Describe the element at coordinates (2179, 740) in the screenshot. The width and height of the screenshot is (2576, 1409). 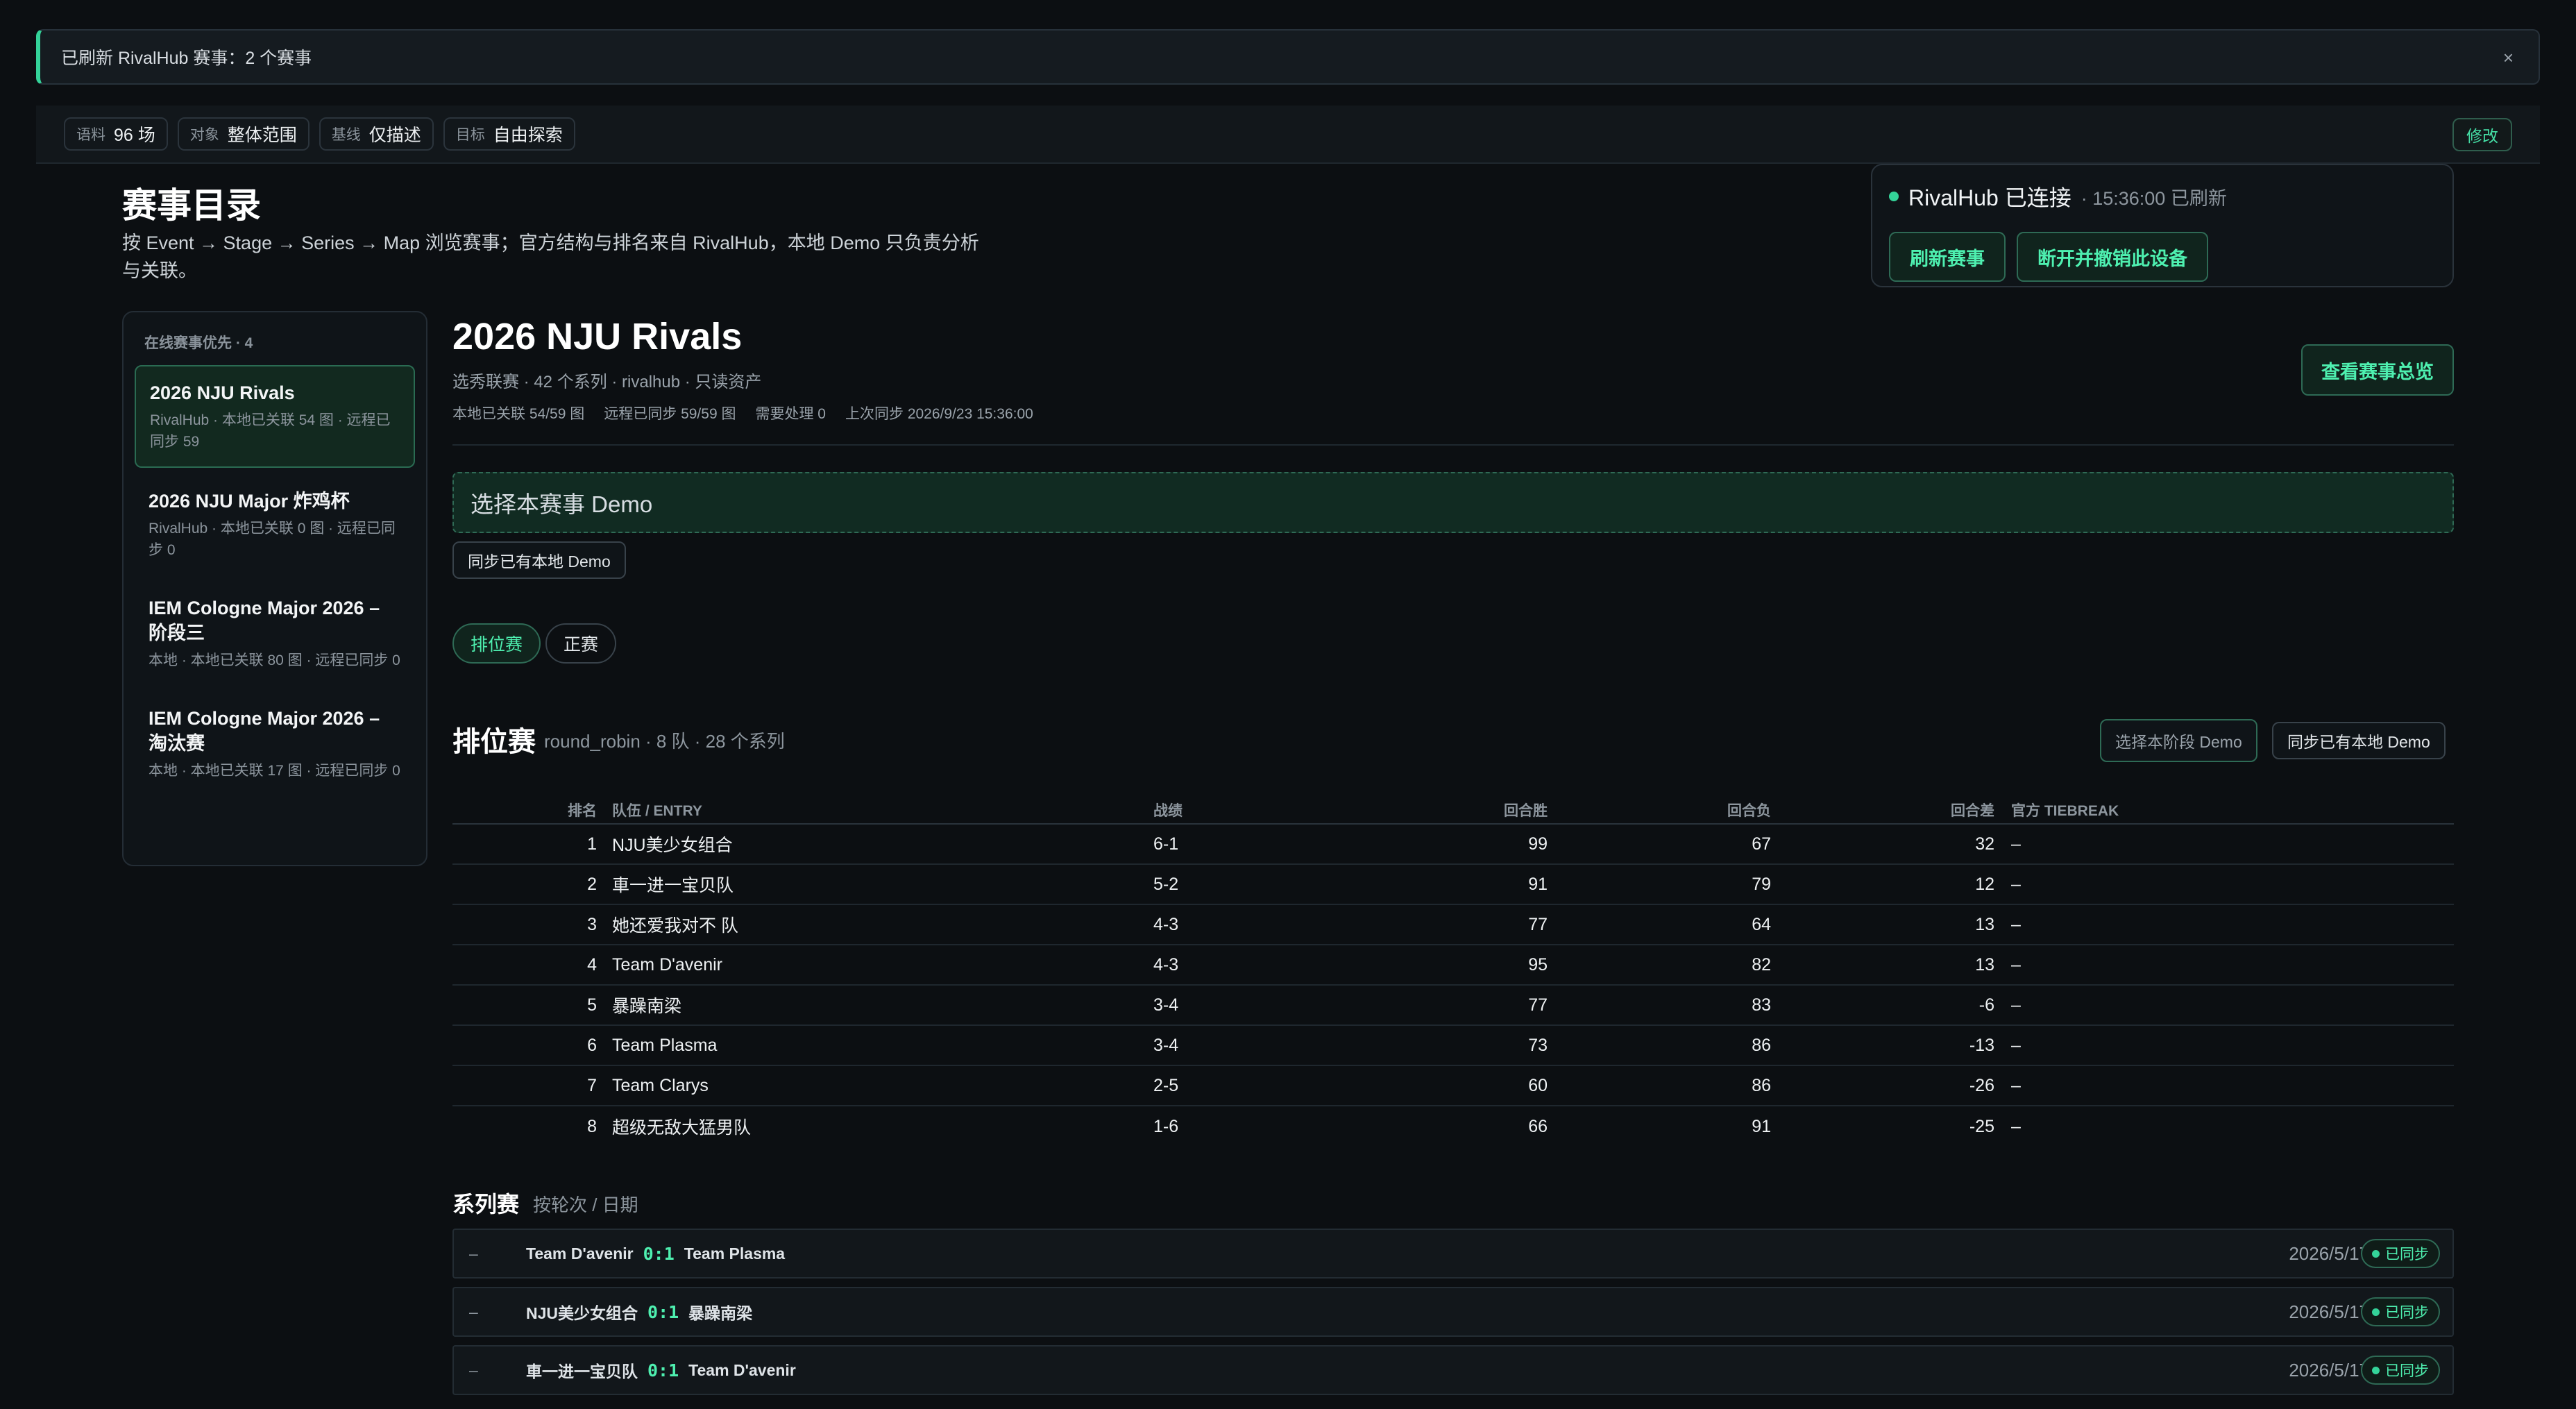
I see `select-stage-demo-button: 选择本阶段 Demo` at that location.